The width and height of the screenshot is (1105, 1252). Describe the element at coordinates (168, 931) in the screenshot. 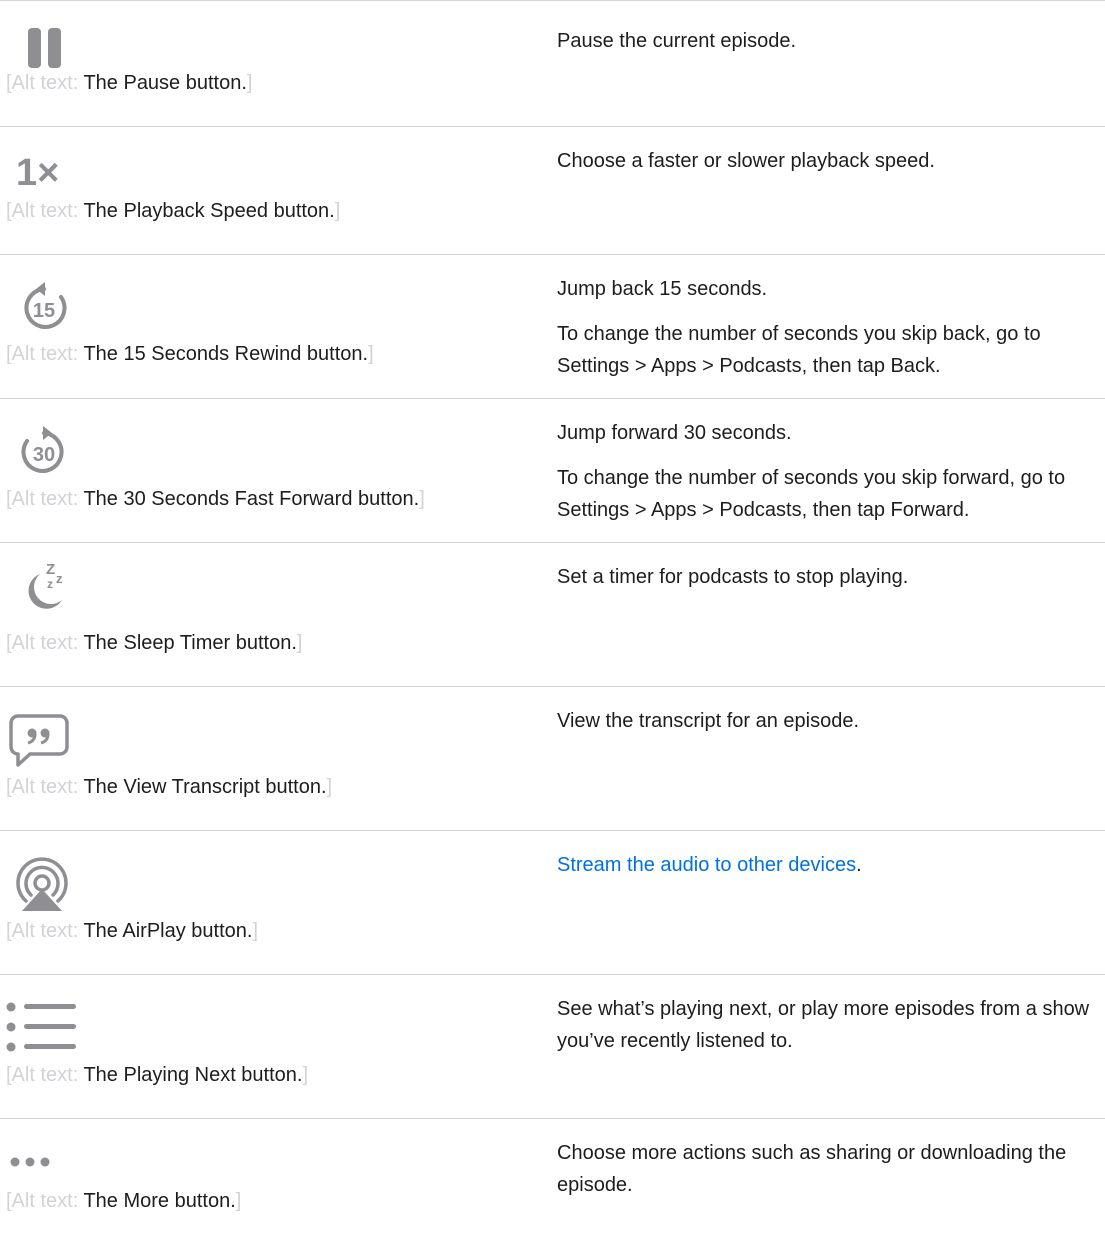

I see `alt-text-label: The AirPlay button.` at that location.